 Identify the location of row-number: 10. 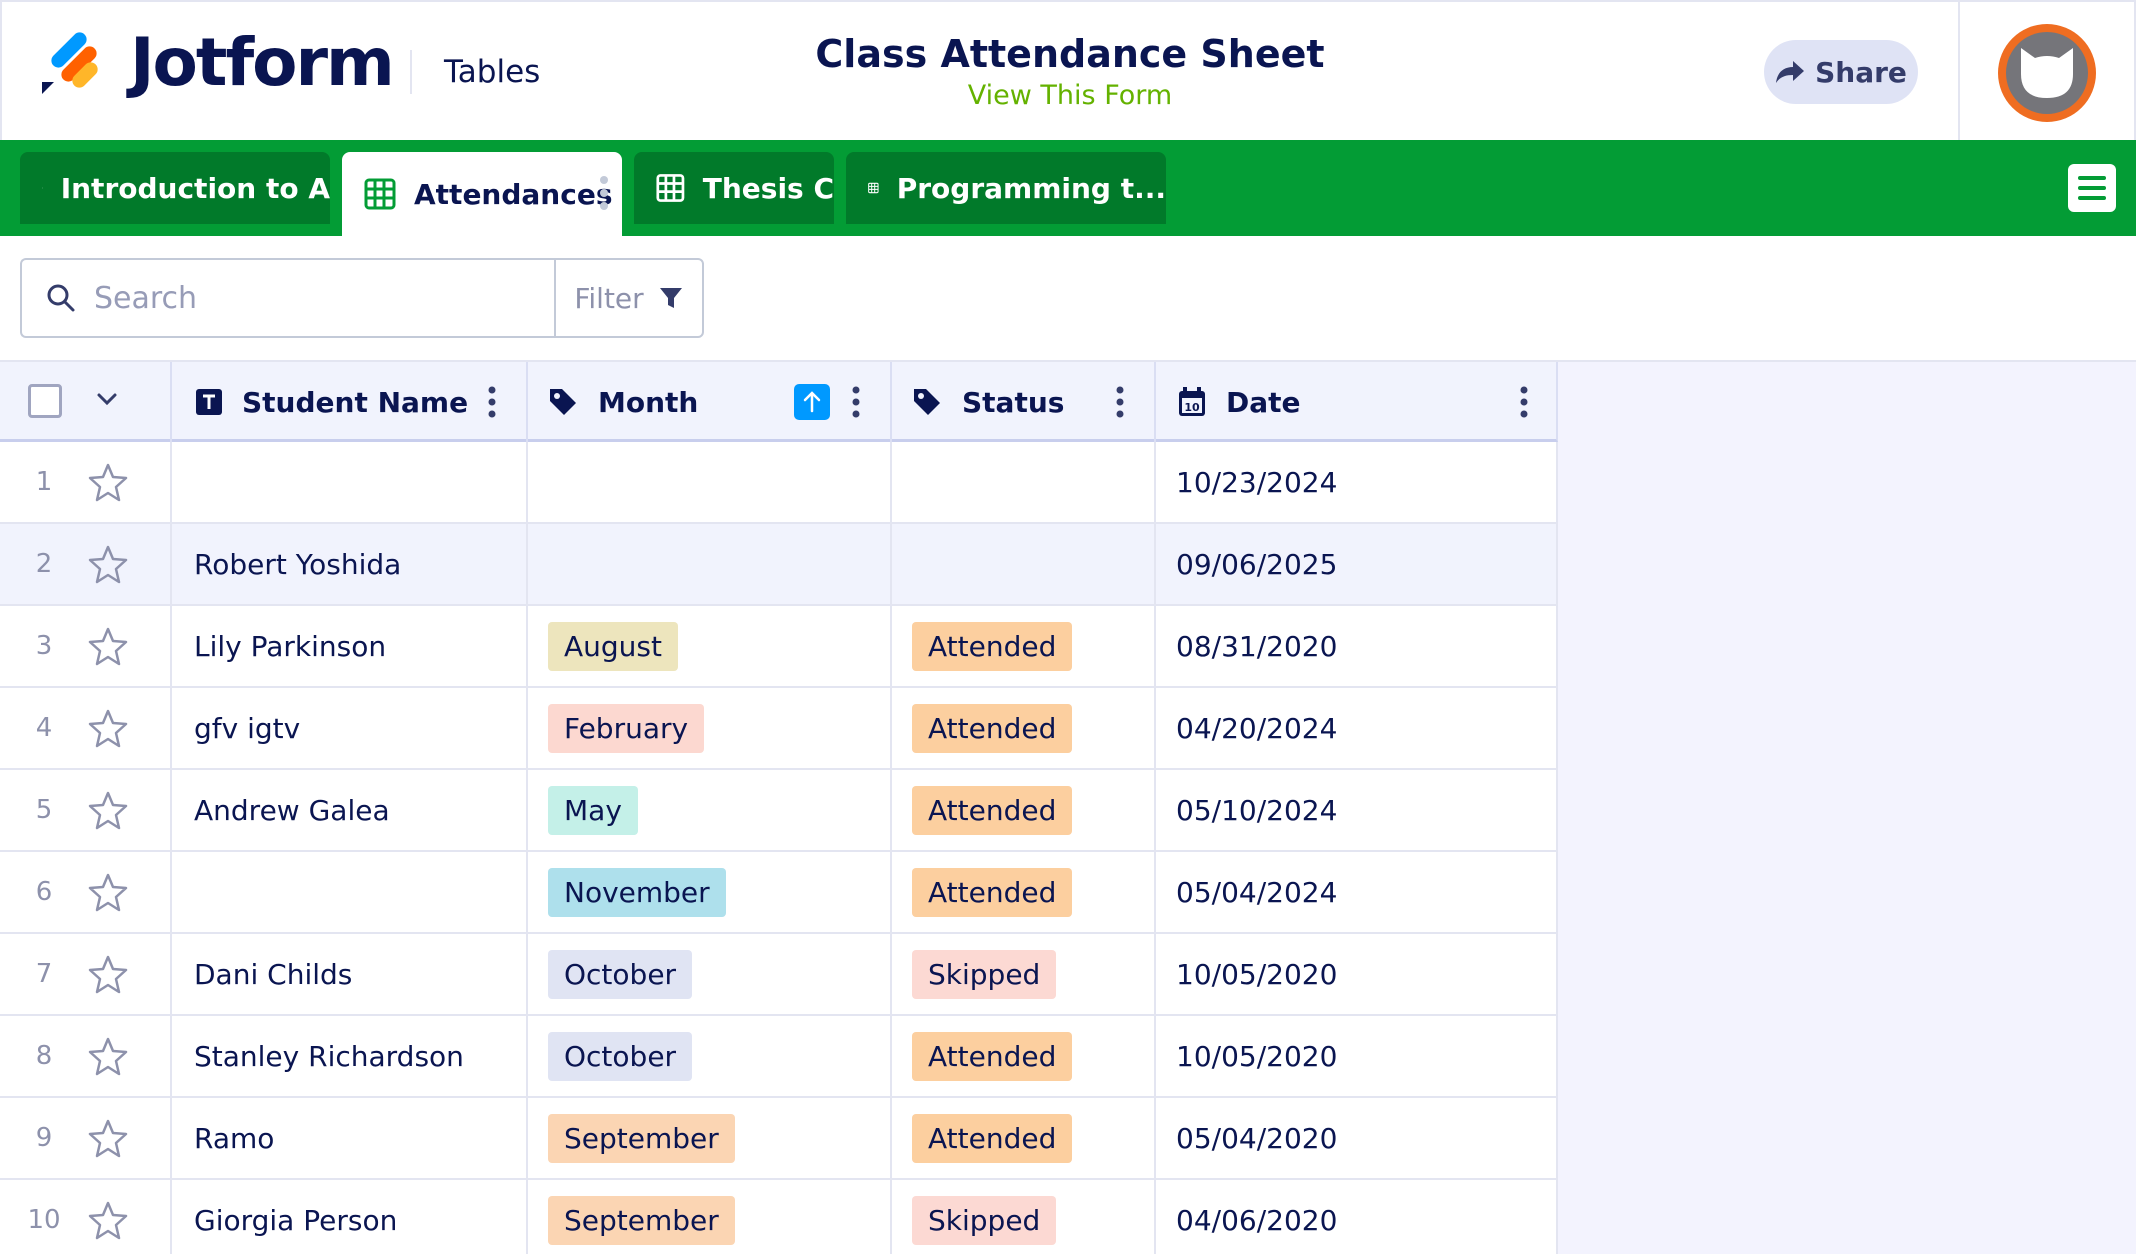
(44, 1220).